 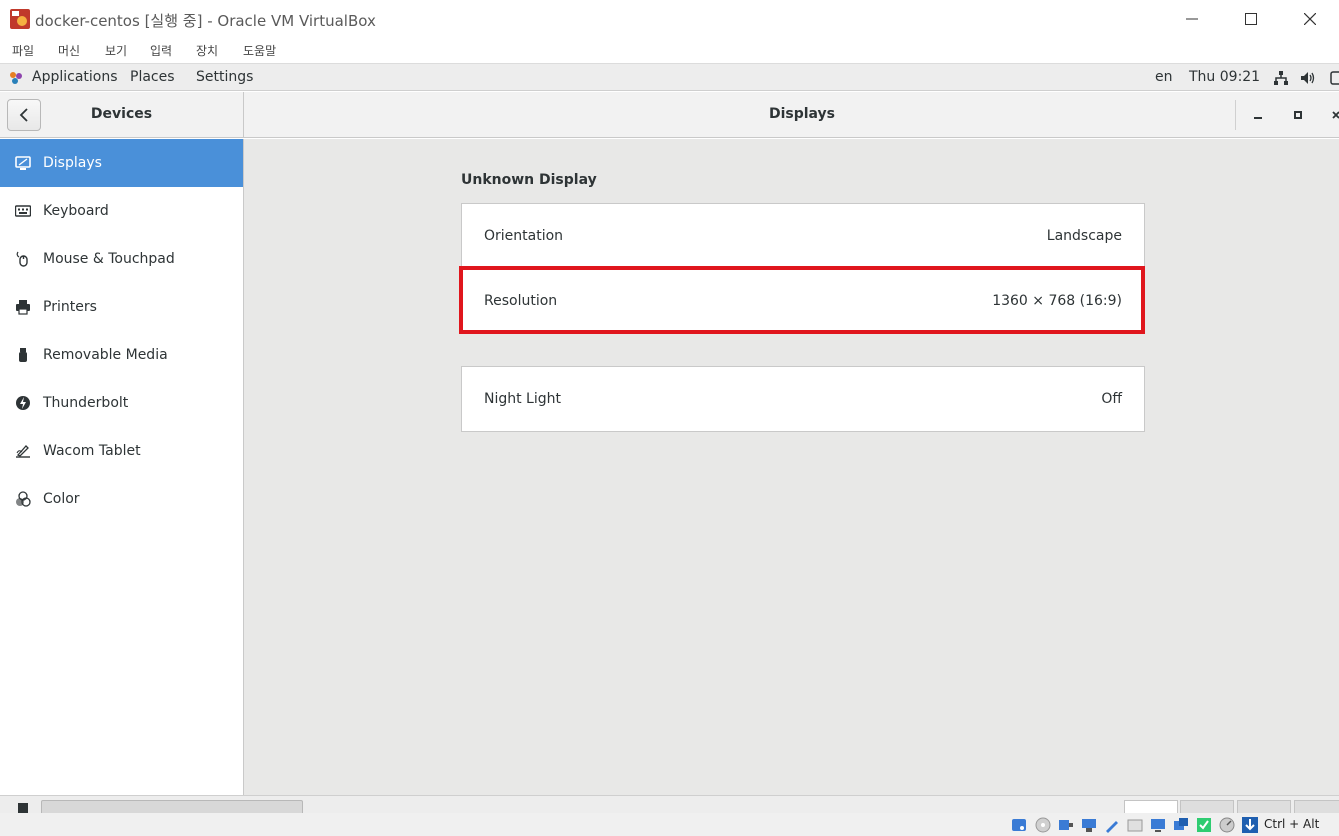 I want to click on workspace-3-button, so click(x=1264, y=807).